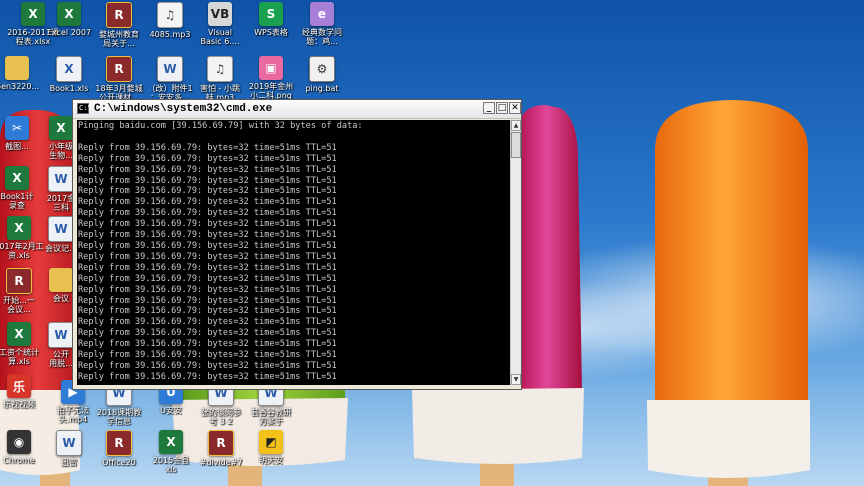 The width and height of the screenshot is (864, 486). What do you see at coordinates (271, 14) in the screenshot?
I see `wps-sheet-icon: S` at bounding box center [271, 14].